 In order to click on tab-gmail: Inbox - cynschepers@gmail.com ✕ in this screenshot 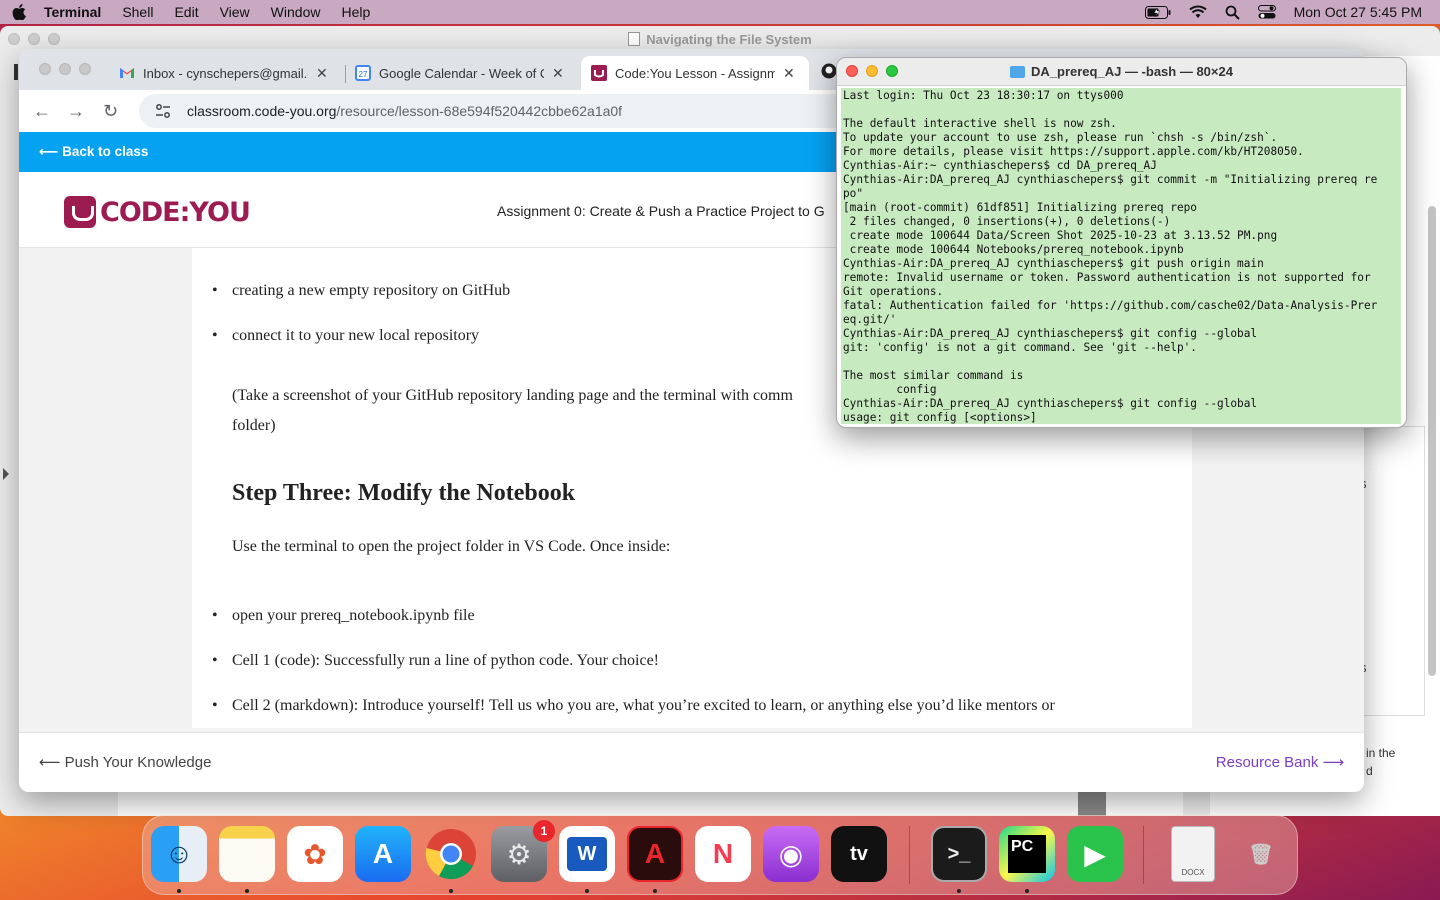, I will do `click(224, 73)`.